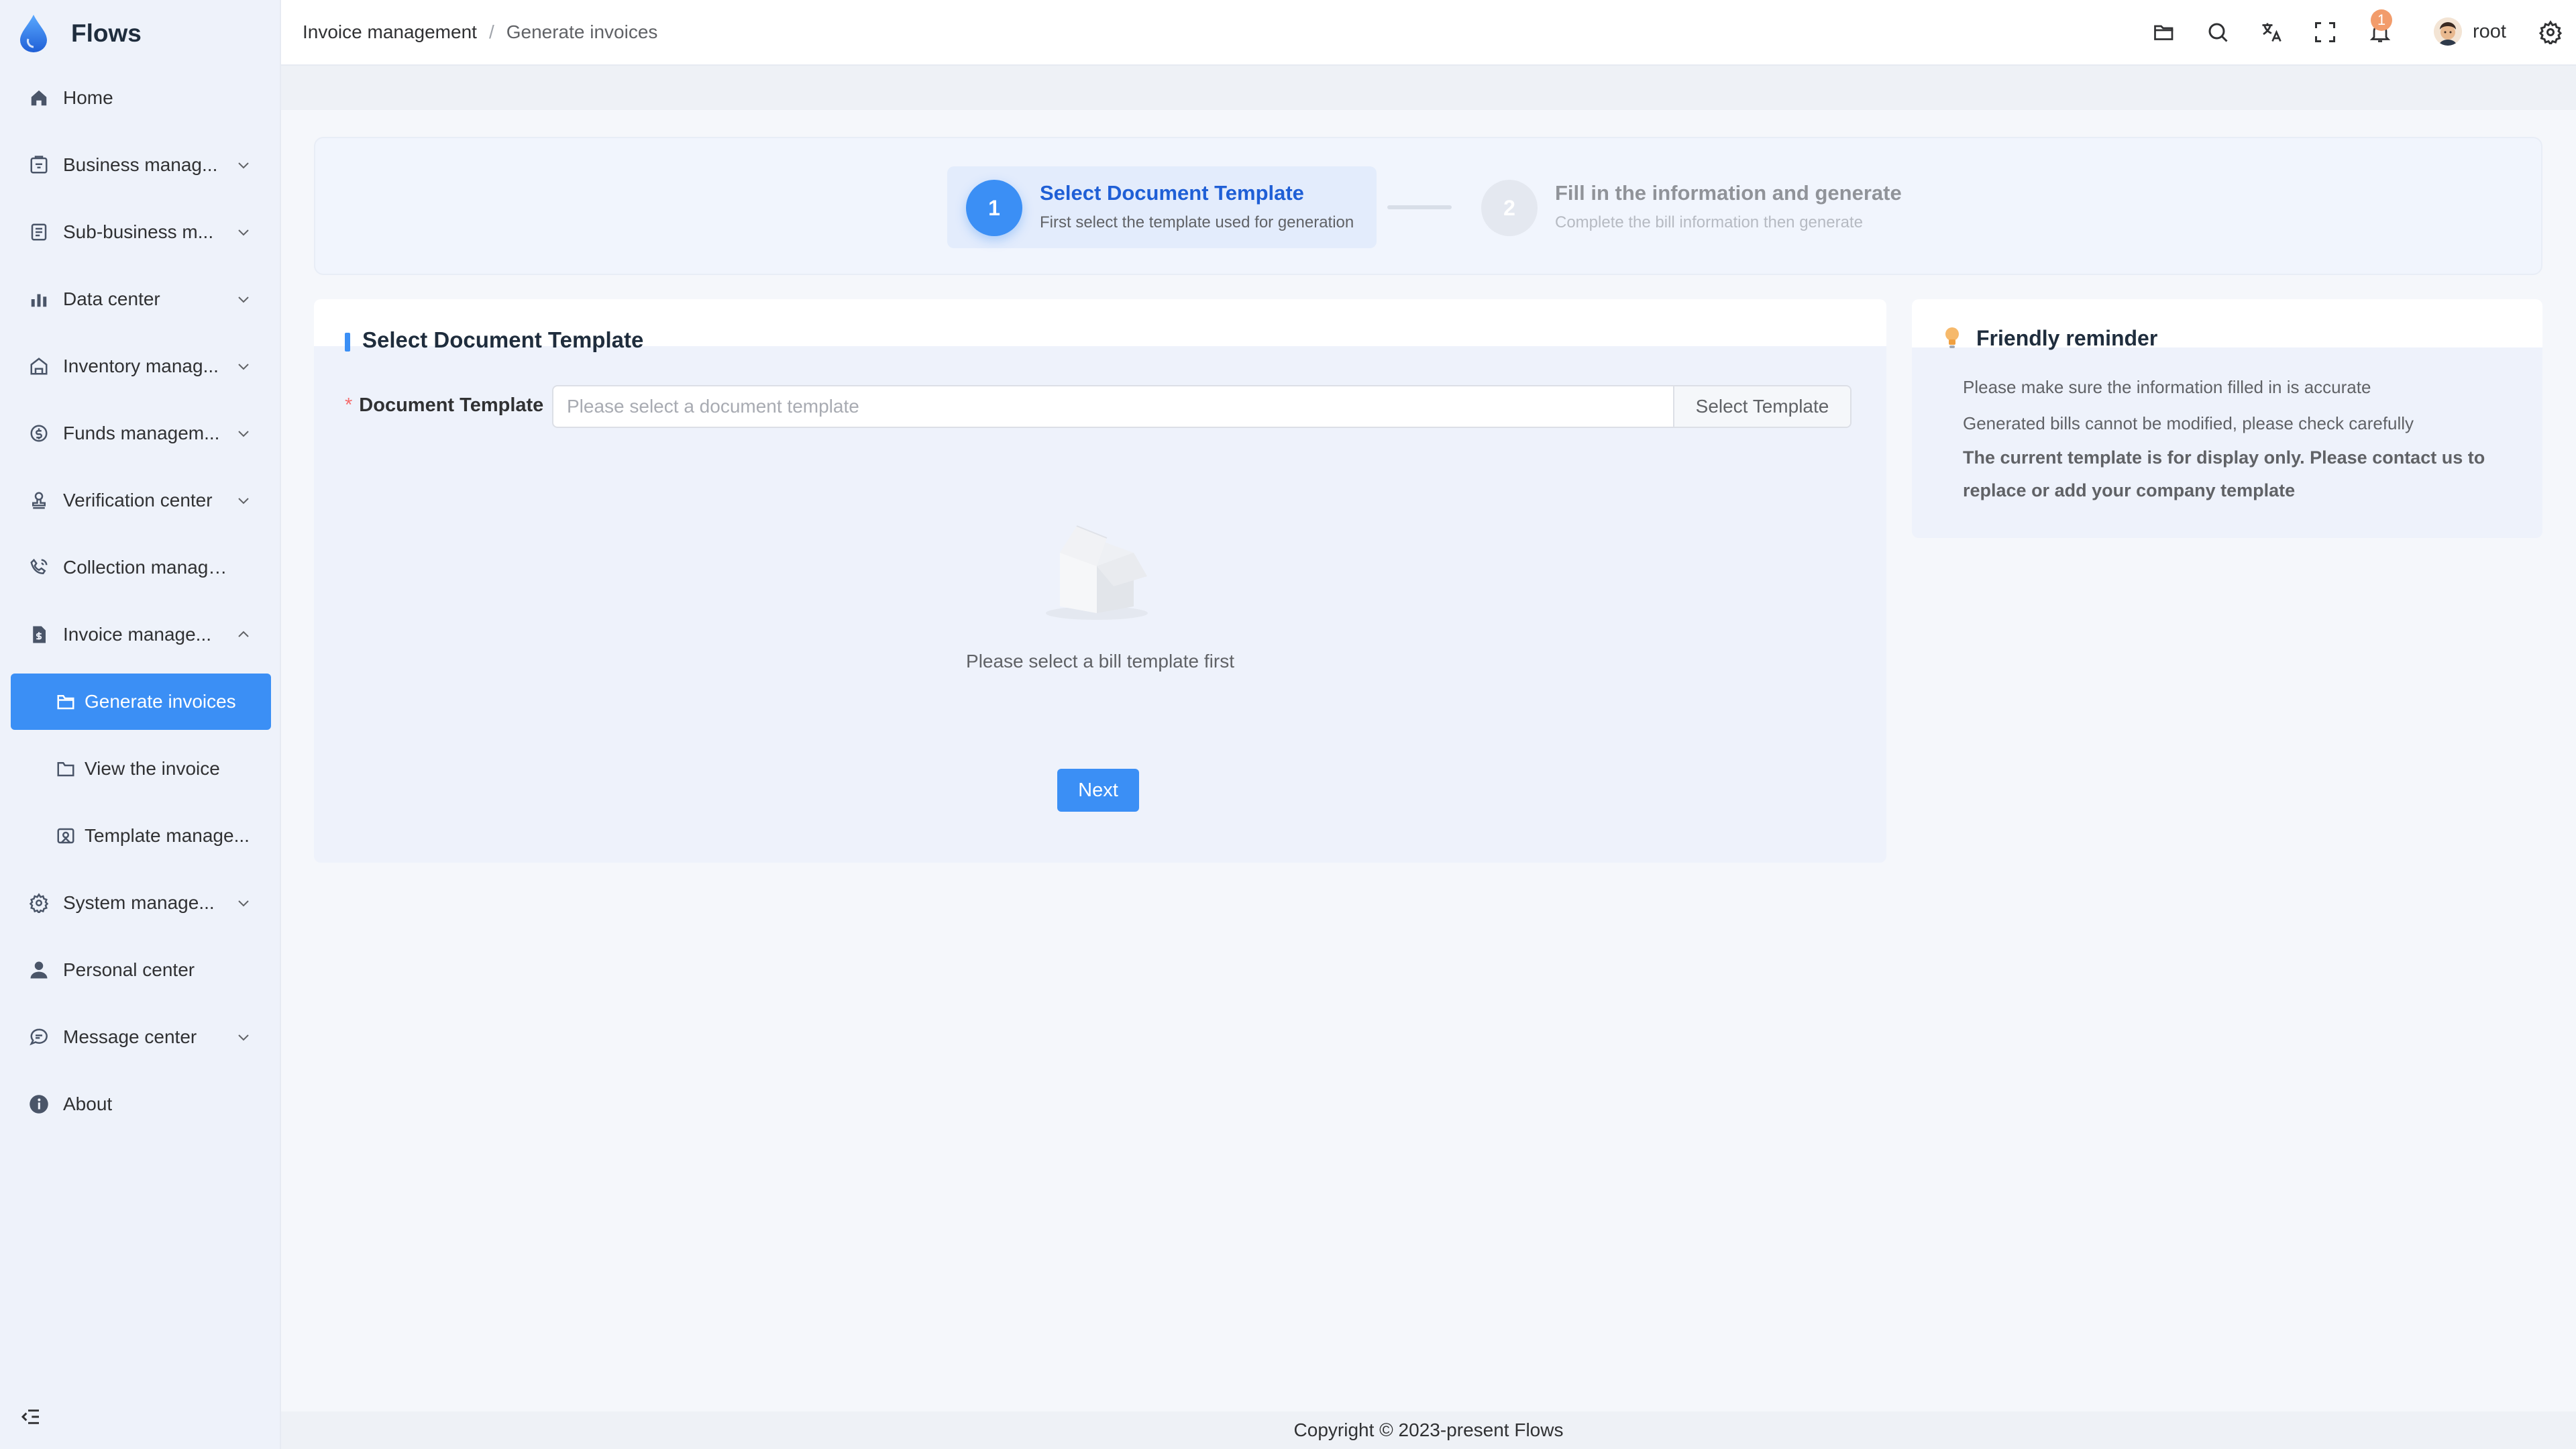 The height and width of the screenshot is (1449, 2576). I want to click on sidebar-item-verification: Verification center, so click(140, 500).